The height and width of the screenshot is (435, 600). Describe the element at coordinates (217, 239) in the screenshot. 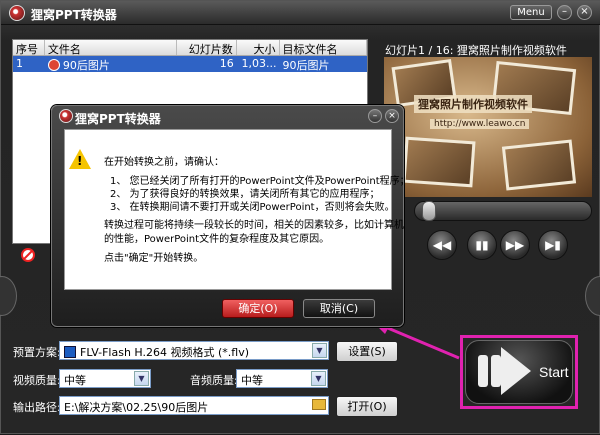

I see `dialog-note: 的性能，PowerPoint文件的复杂程度及其它原因。` at that location.